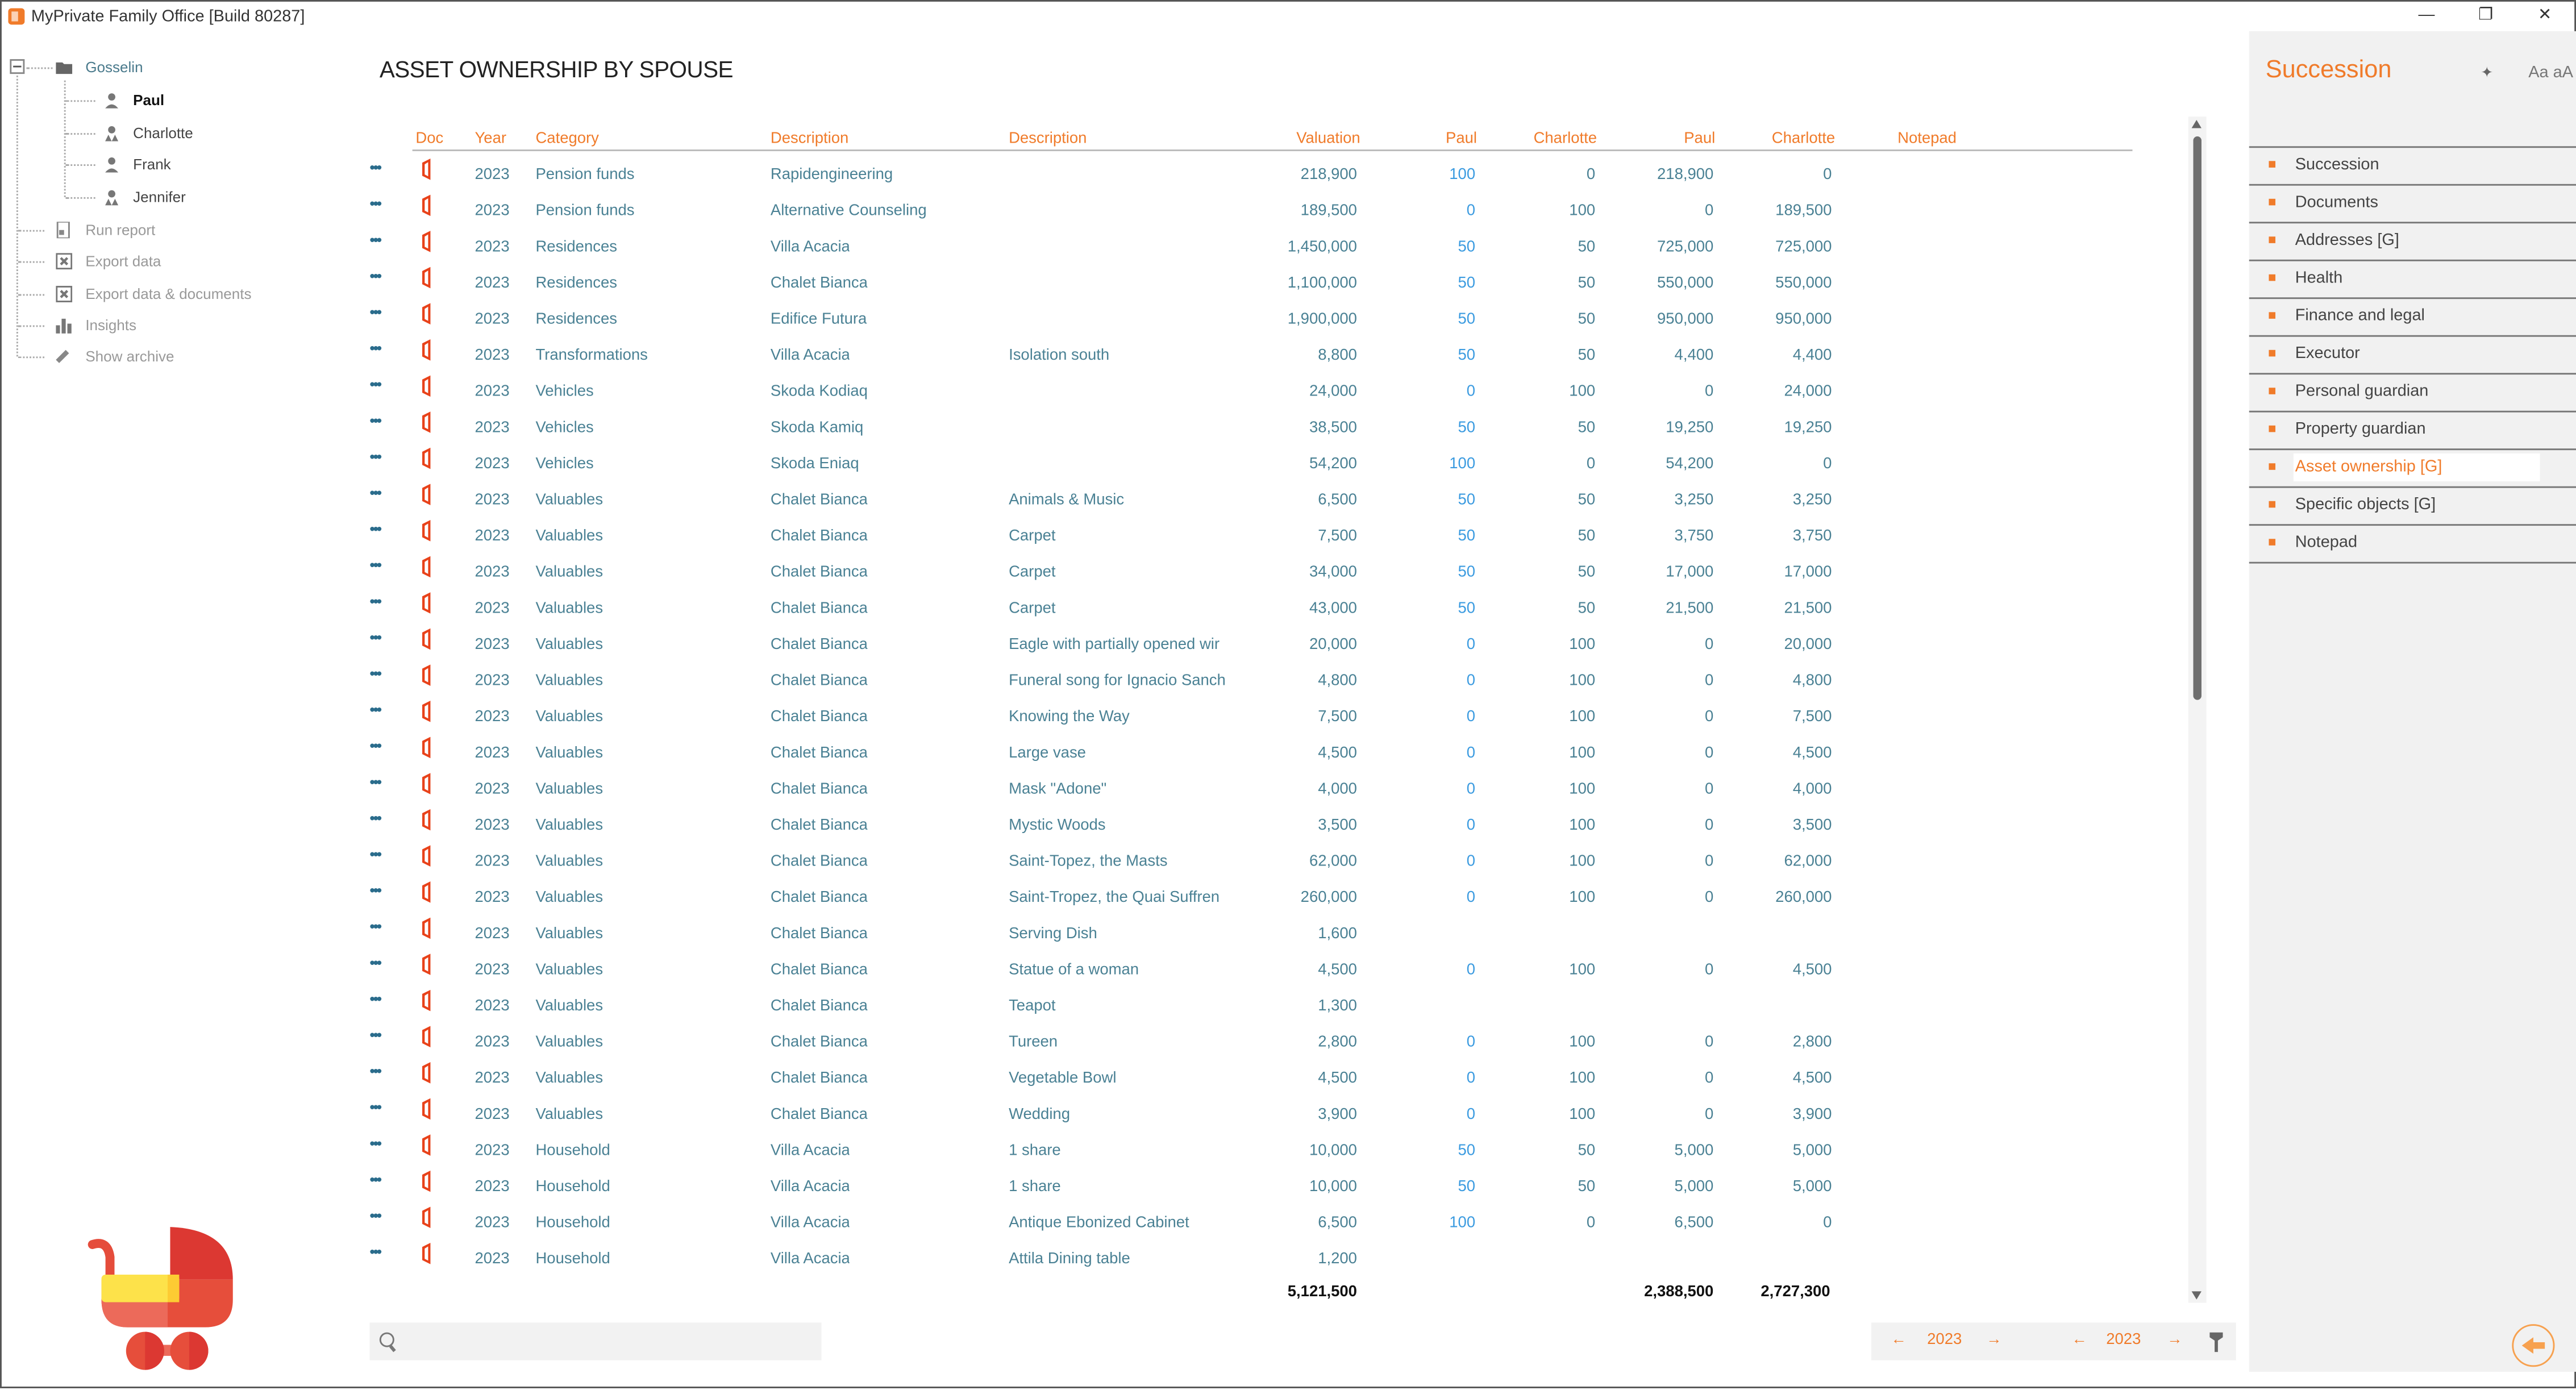 The width and height of the screenshot is (2576, 1390). I want to click on nav-item-asset-ownership-g: Asset ownership [G], so click(2412, 469).